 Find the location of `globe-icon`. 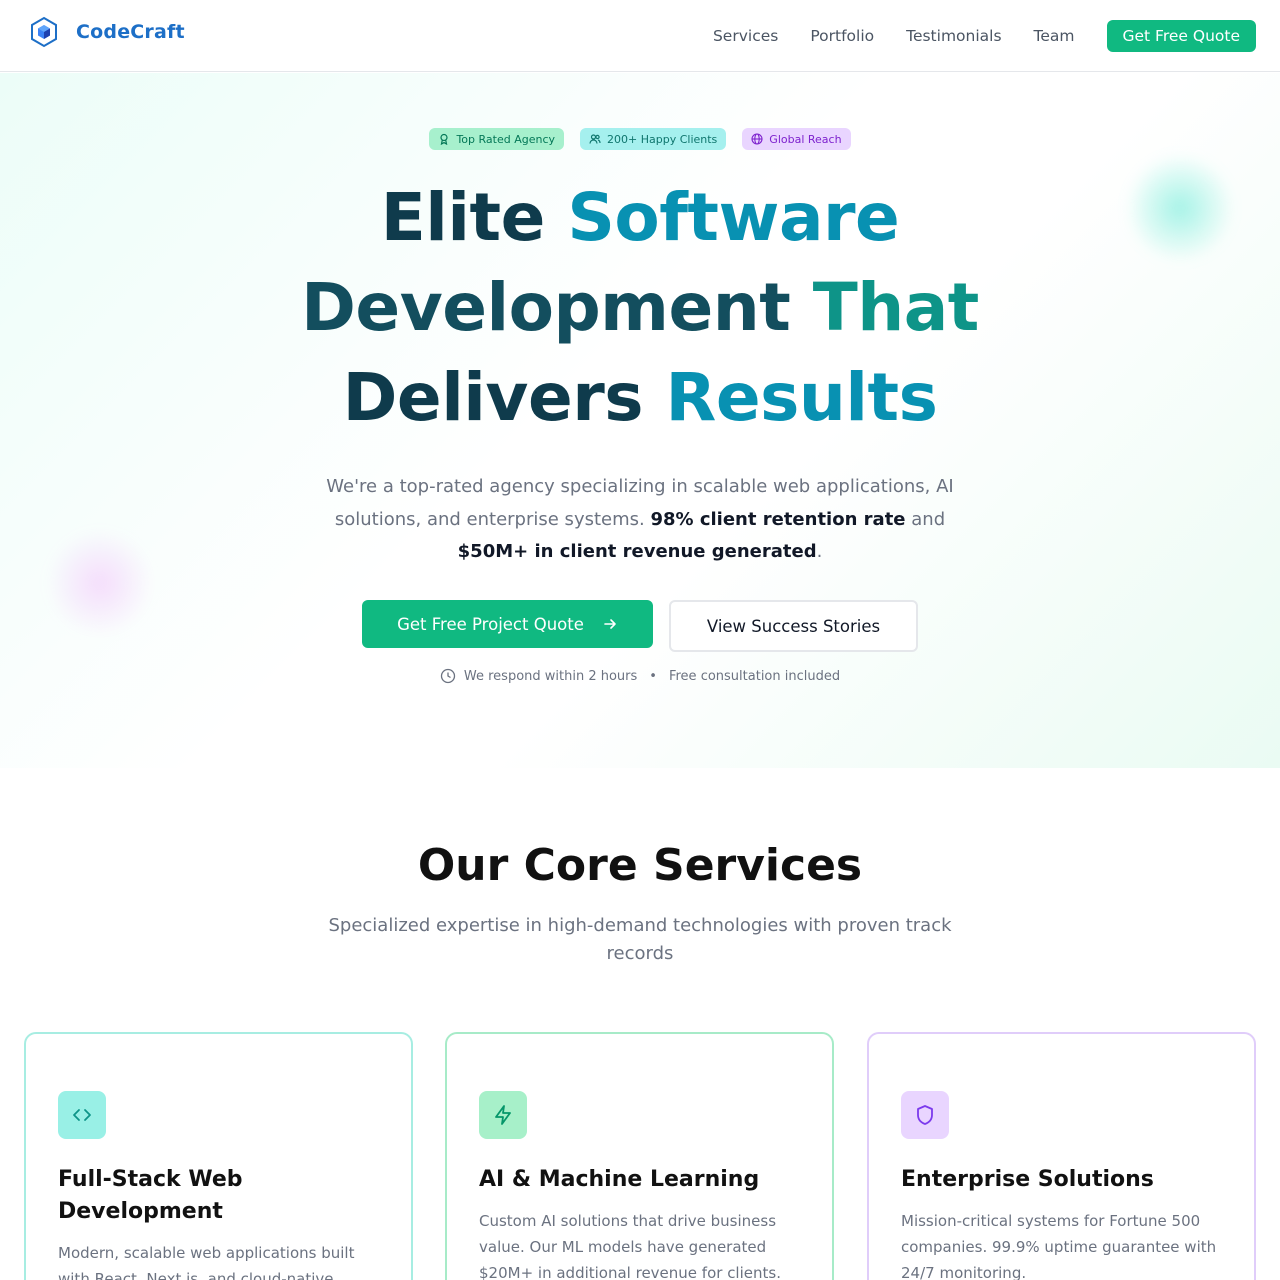

globe-icon is located at coordinates (757, 139).